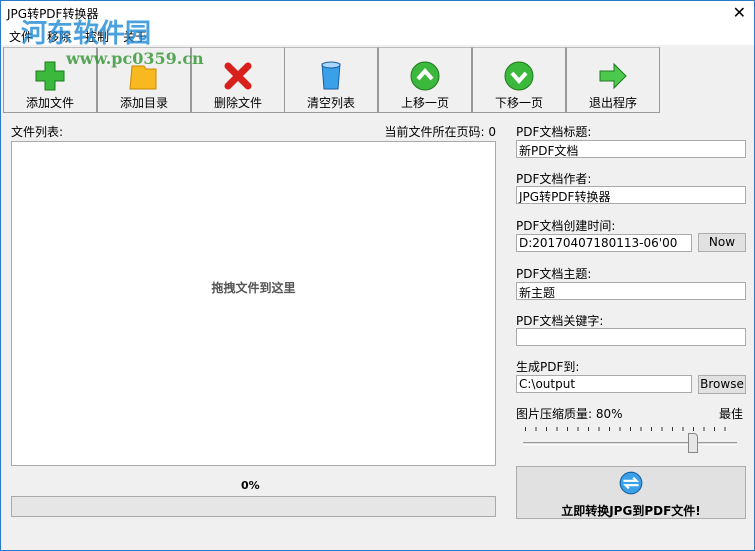 The height and width of the screenshot is (551, 755). I want to click on file-list-label: 文件列表:, so click(37, 132).